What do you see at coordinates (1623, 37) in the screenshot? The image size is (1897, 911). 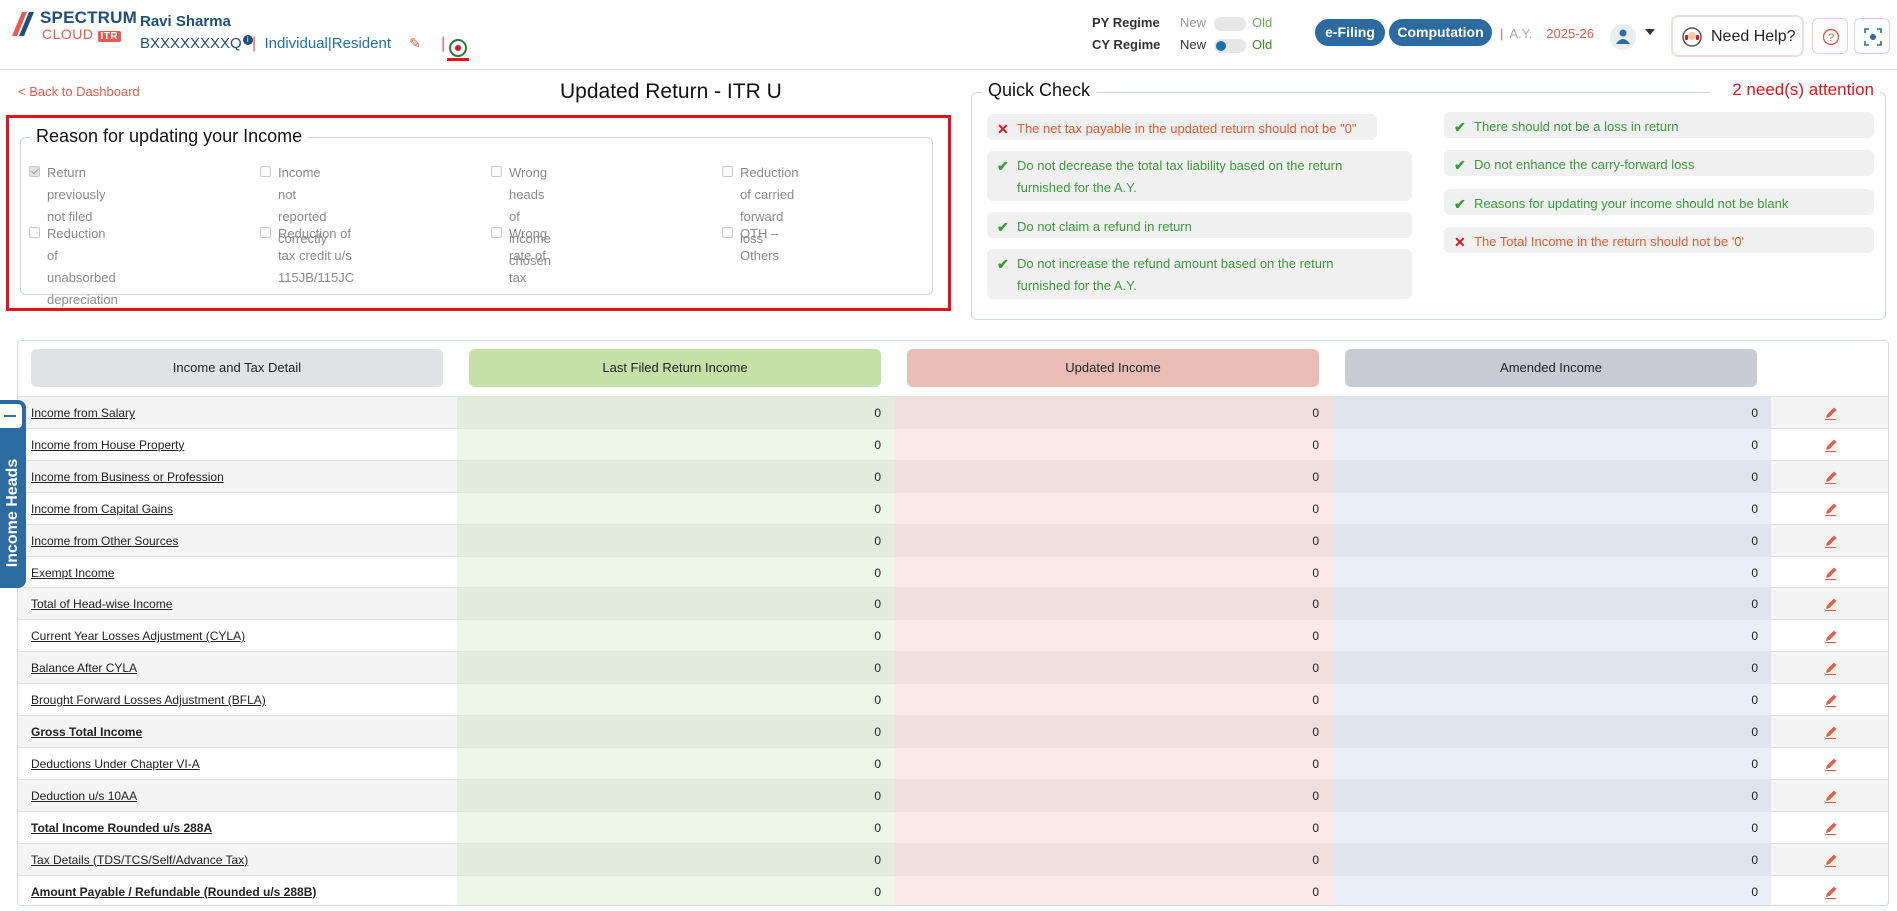 I see `avatar` at bounding box center [1623, 37].